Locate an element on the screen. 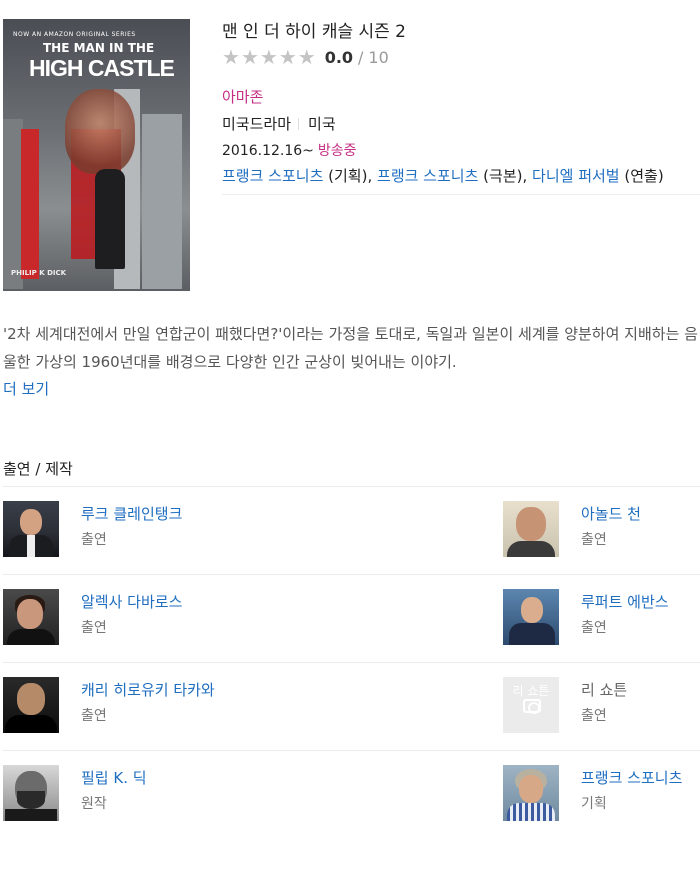 This screenshot has height=870, width=700. person-name: 루퍼트 에반스 is located at coordinates (625, 602).